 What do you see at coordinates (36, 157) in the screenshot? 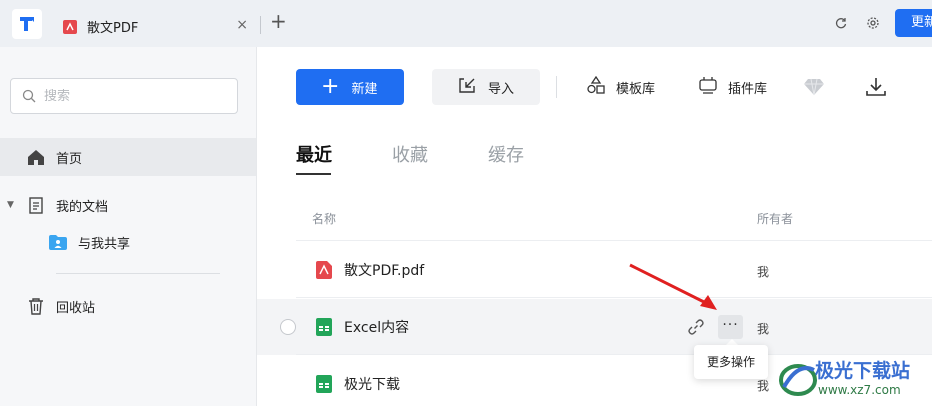
I see `home-icon` at bounding box center [36, 157].